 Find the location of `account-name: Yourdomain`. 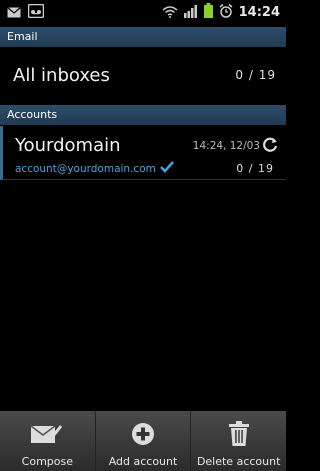

account-name: Yourdomain is located at coordinates (68, 145).